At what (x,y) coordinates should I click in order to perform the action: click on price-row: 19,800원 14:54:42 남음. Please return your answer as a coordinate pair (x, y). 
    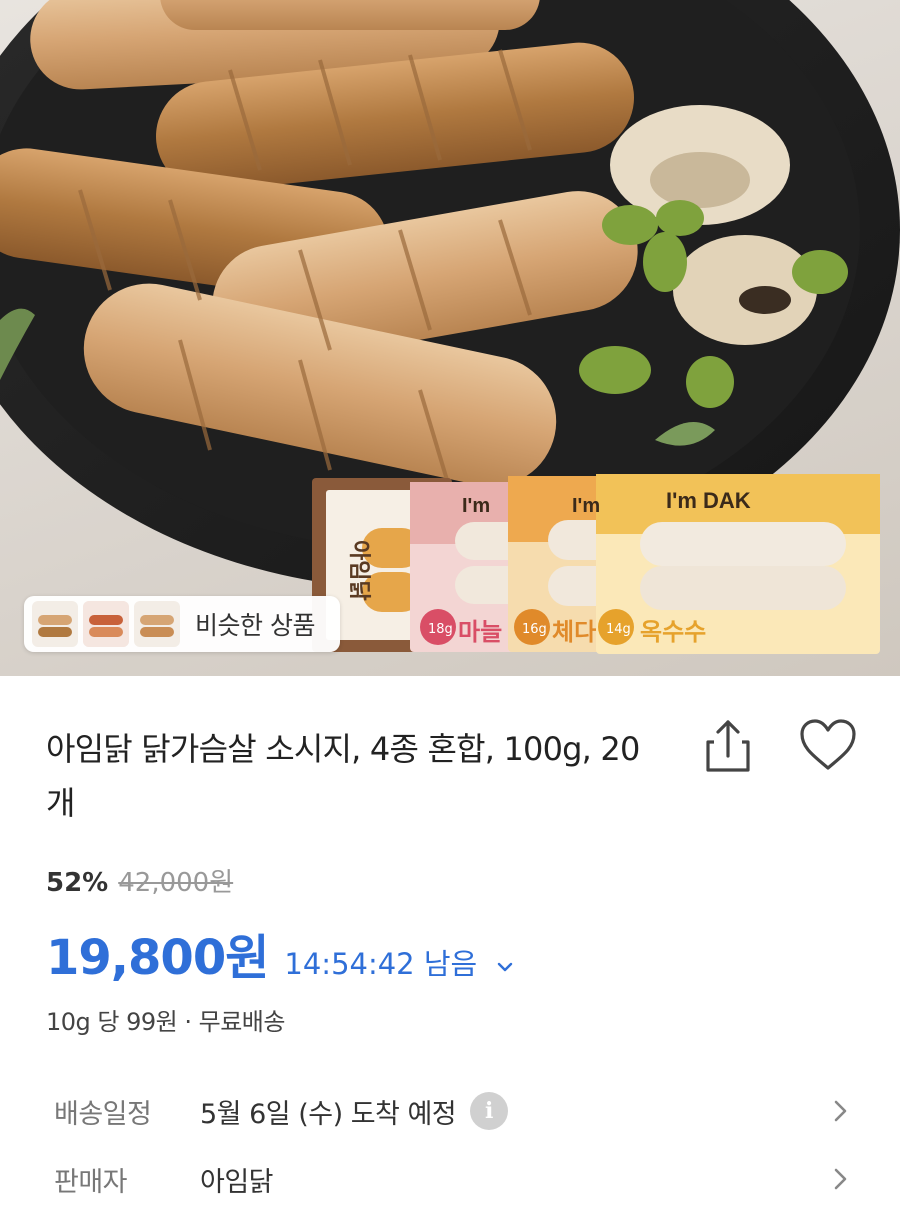
    Looking at the image, I should click on (280, 953).